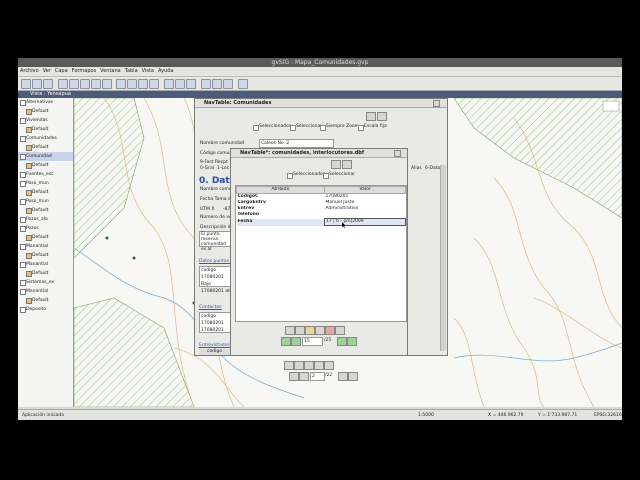 This screenshot has width=640, height=480. I want to click on entrevistados-link: Entrevistados, so click(214, 345).